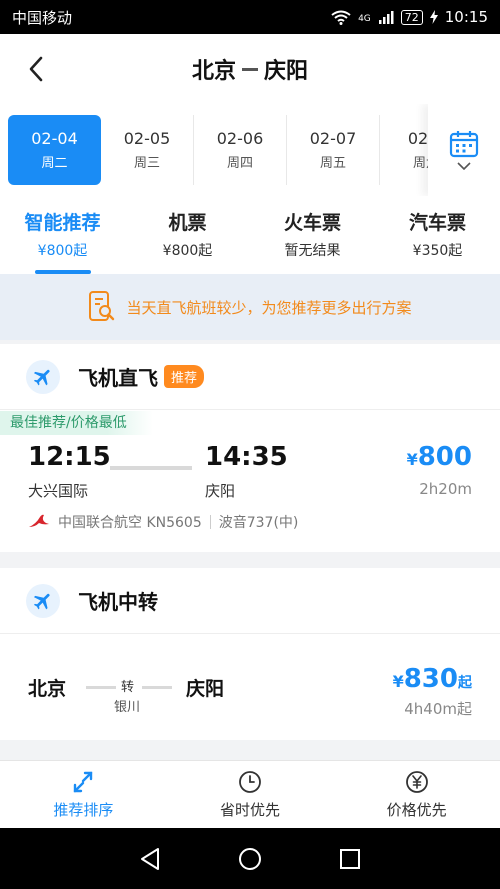 The image size is (500, 889). I want to click on tab-price: ¥350起, so click(437, 251).